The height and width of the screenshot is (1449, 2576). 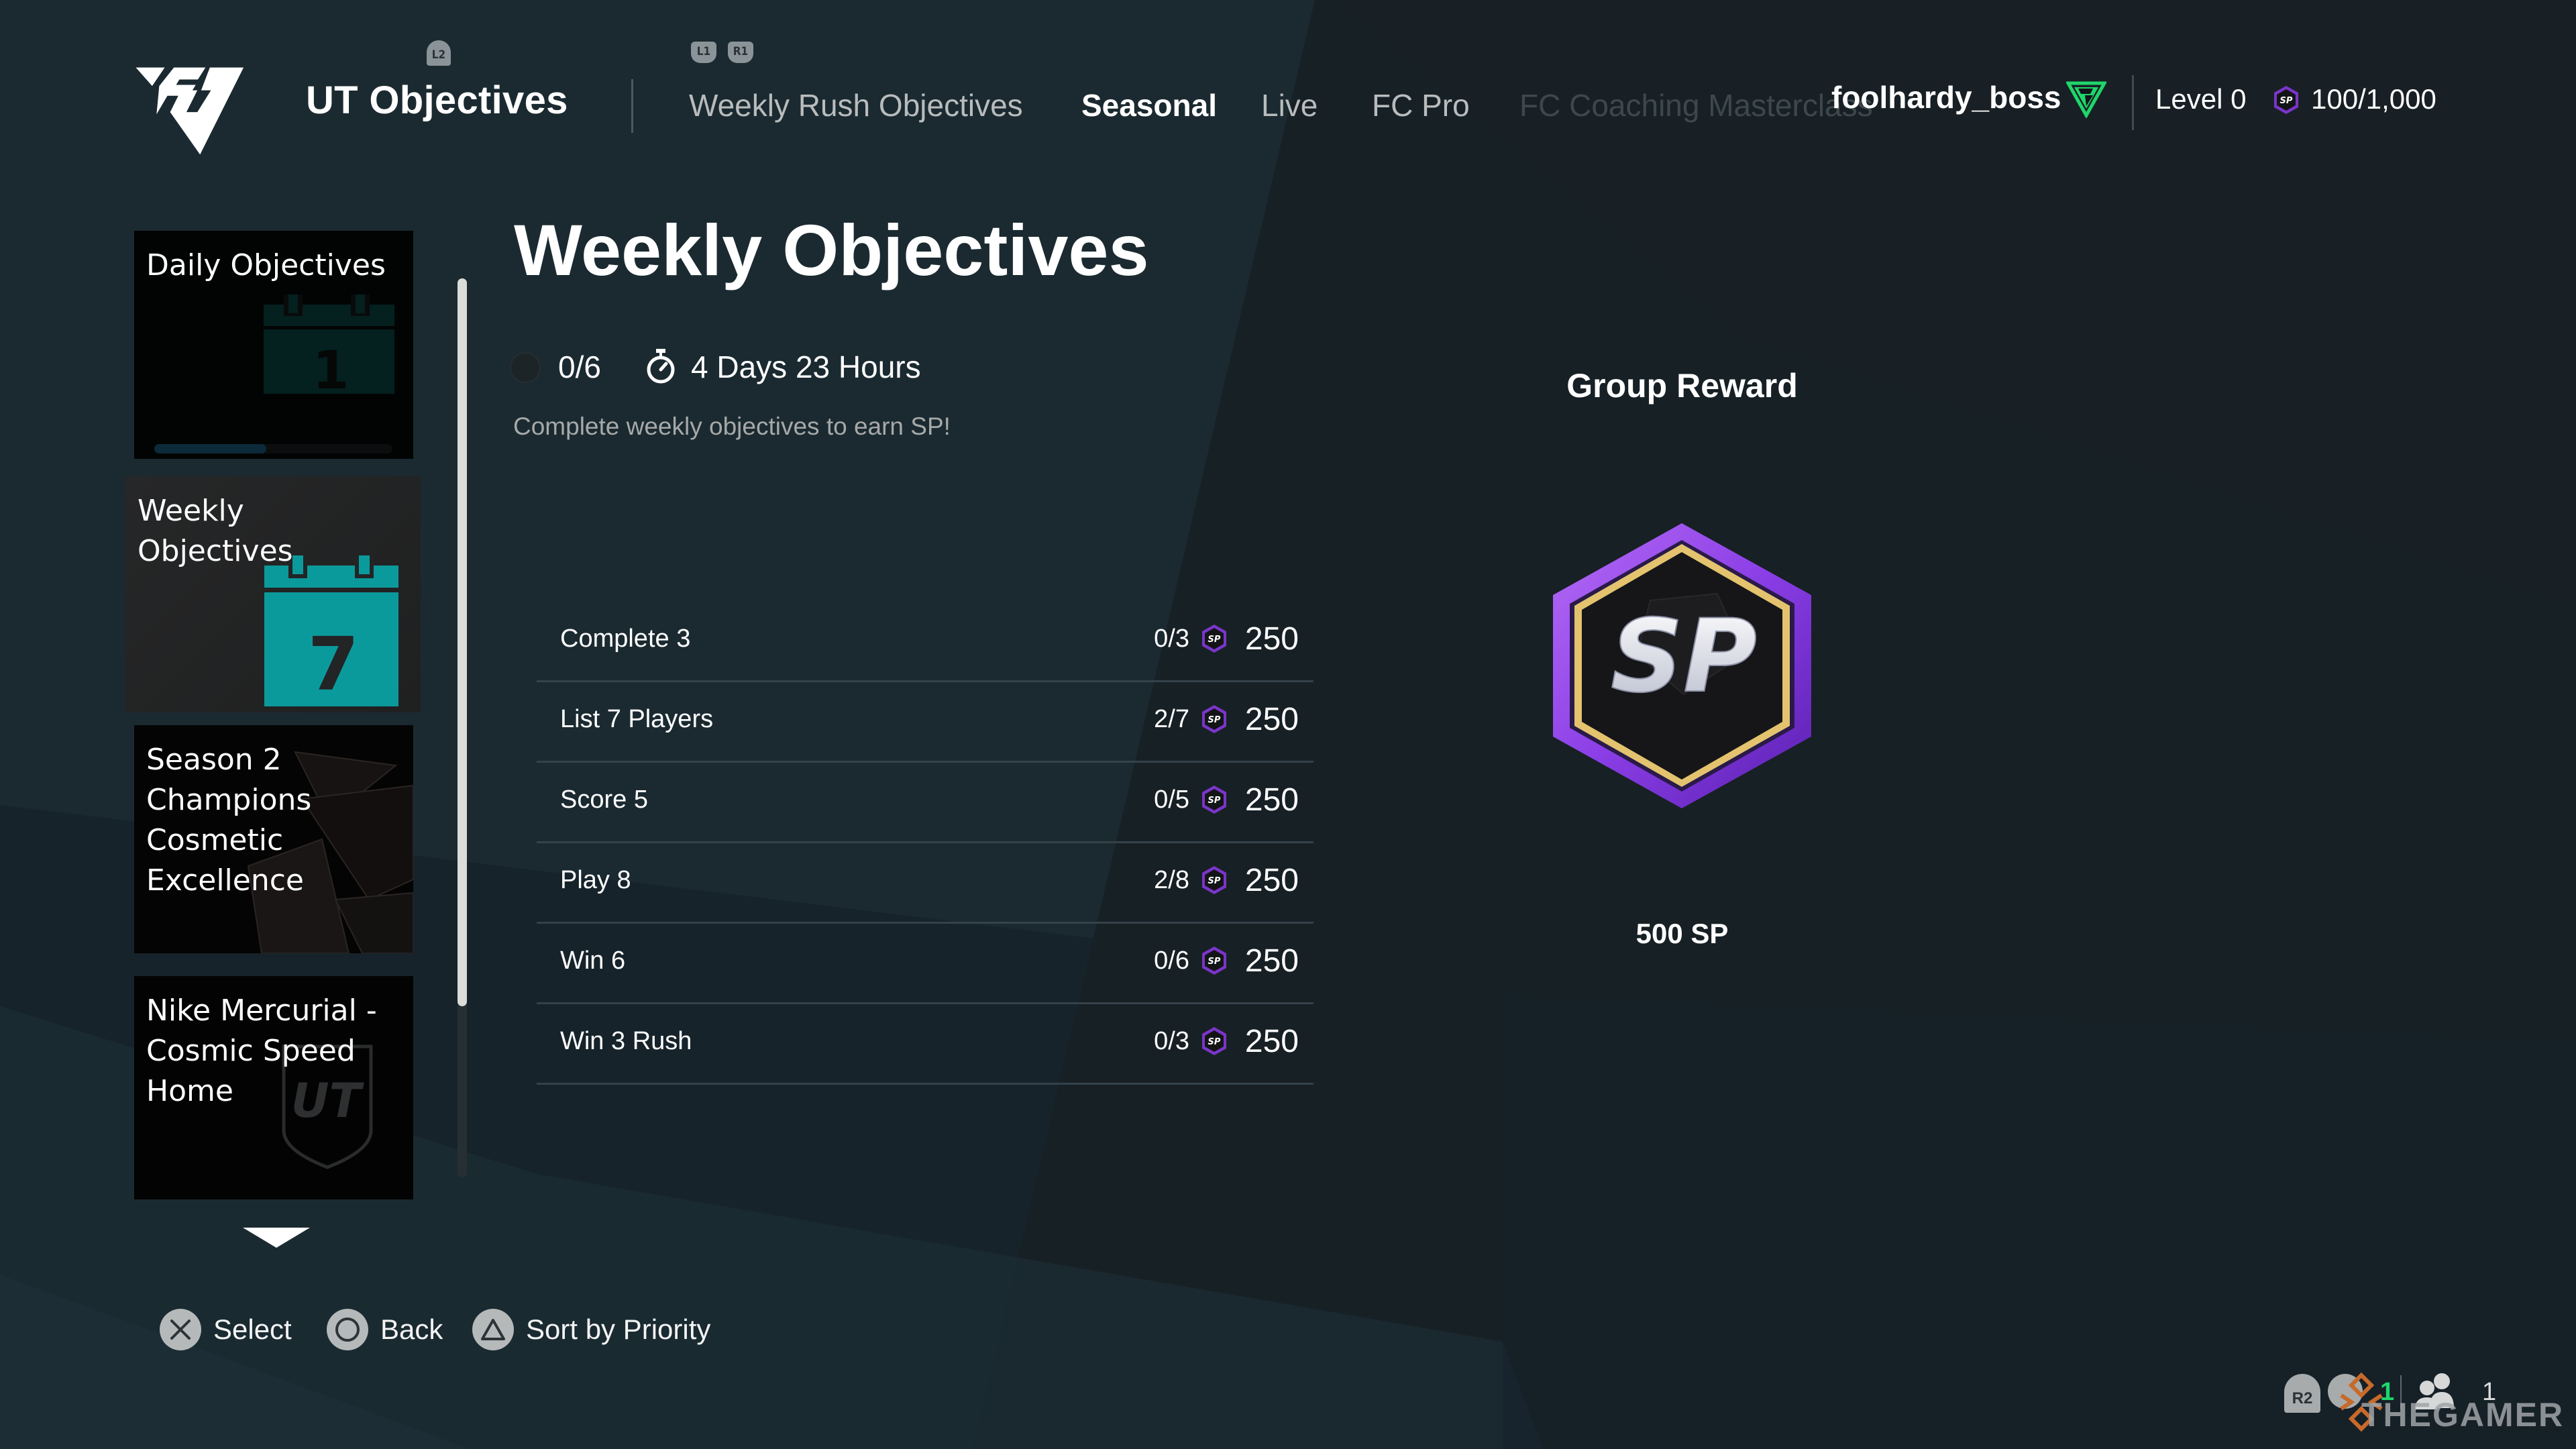 What do you see at coordinates (632, 106) in the screenshot?
I see `header-divider` at bounding box center [632, 106].